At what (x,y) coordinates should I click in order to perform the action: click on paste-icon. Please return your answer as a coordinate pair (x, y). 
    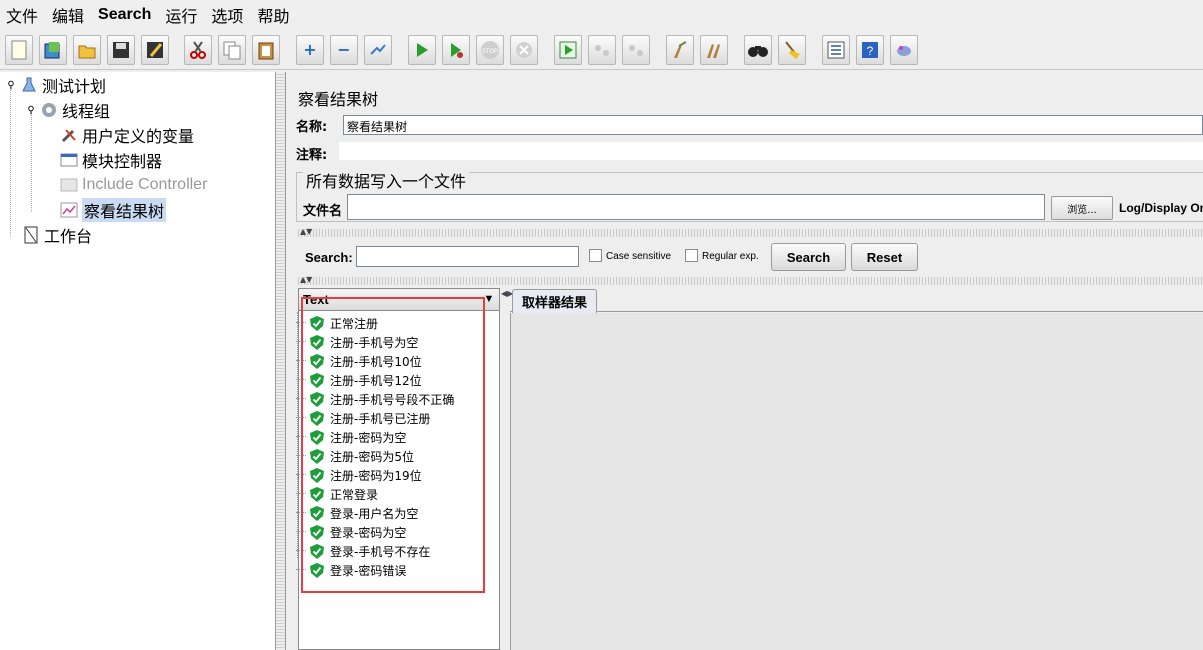
    Looking at the image, I should click on (266, 50).